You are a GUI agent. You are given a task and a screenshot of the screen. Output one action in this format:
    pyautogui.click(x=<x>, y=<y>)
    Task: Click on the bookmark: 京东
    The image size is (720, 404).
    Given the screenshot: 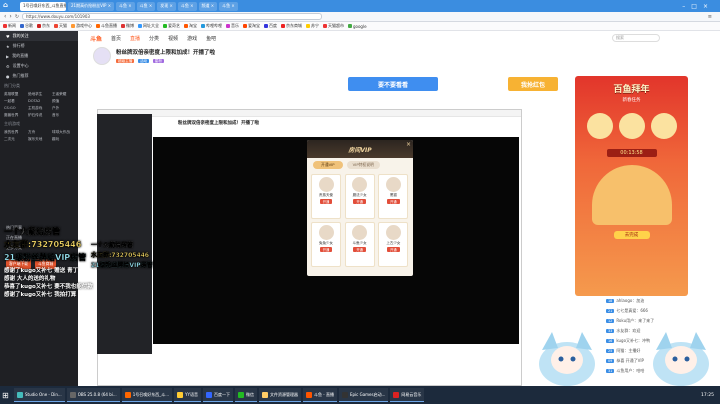 What is the action you would take?
    pyautogui.click(x=43, y=26)
    